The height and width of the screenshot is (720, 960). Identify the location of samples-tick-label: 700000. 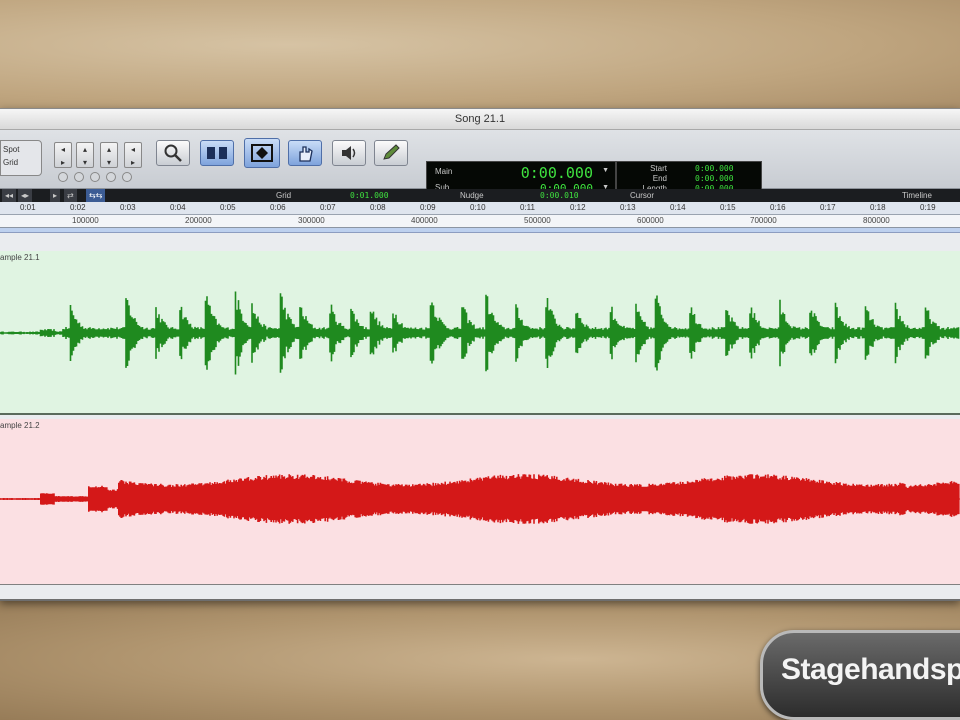
(763, 220).